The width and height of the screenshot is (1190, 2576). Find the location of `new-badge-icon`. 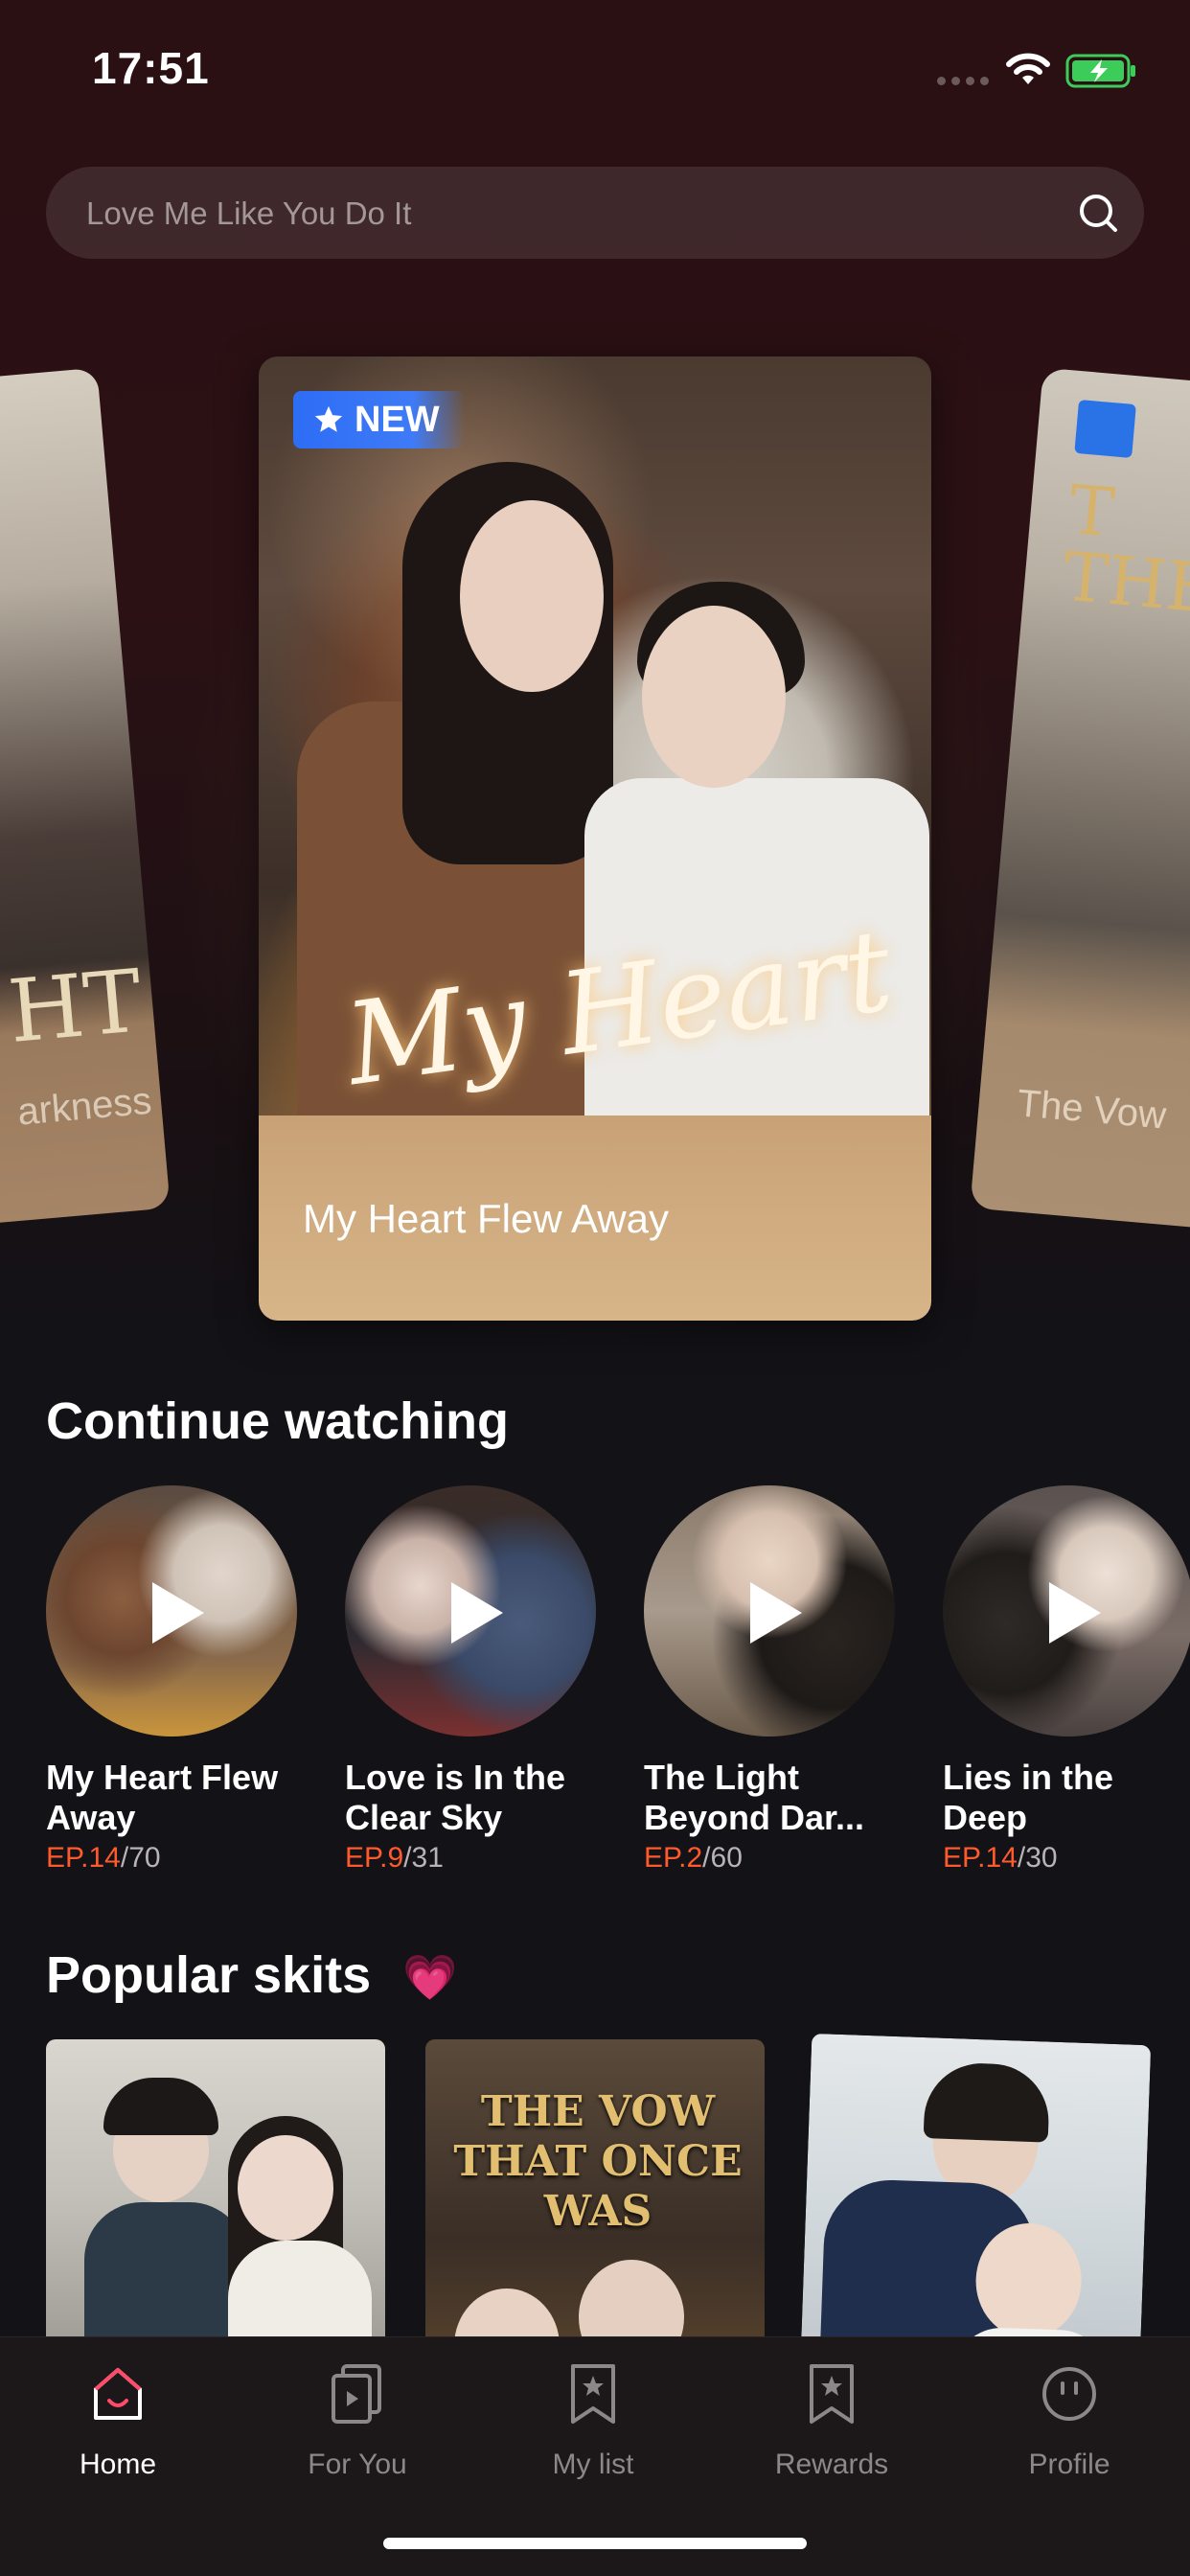

new-badge-icon is located at coordinates (1105, 428).